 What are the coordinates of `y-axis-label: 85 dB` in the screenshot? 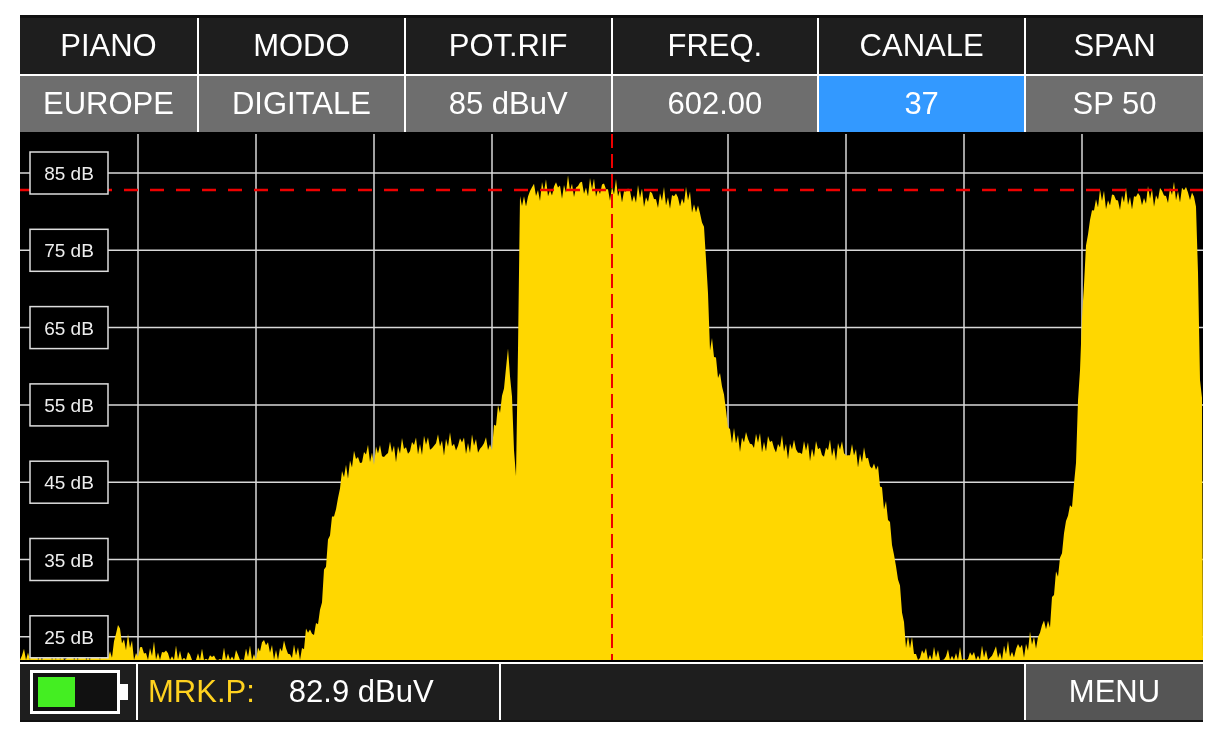 It's located at (69, 173).